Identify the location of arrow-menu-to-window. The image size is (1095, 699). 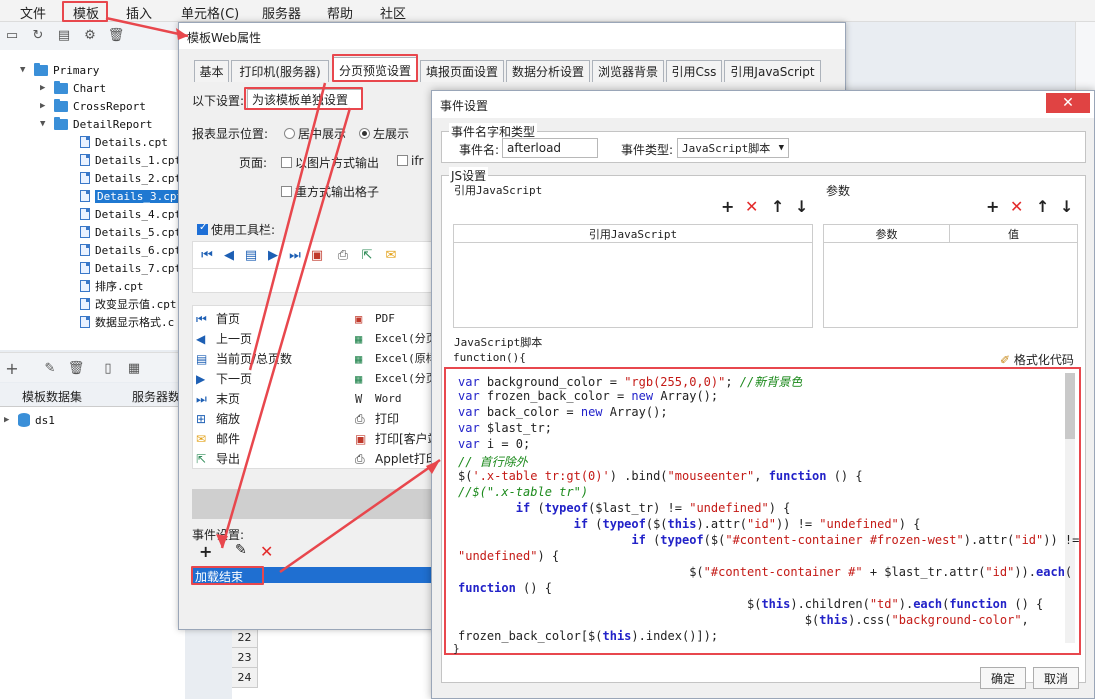
(147, 27).